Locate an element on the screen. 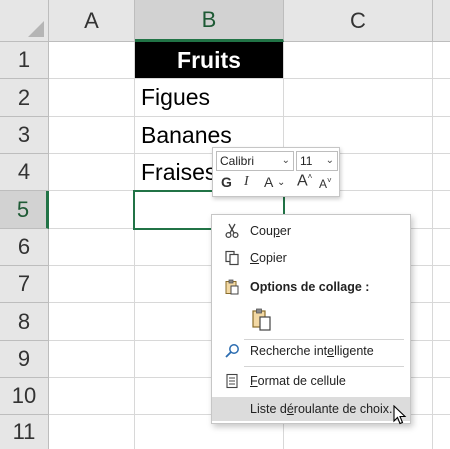 This screenshot has width=450, height=449. menu-item-label: Copier is located at coordinates (268, 258).